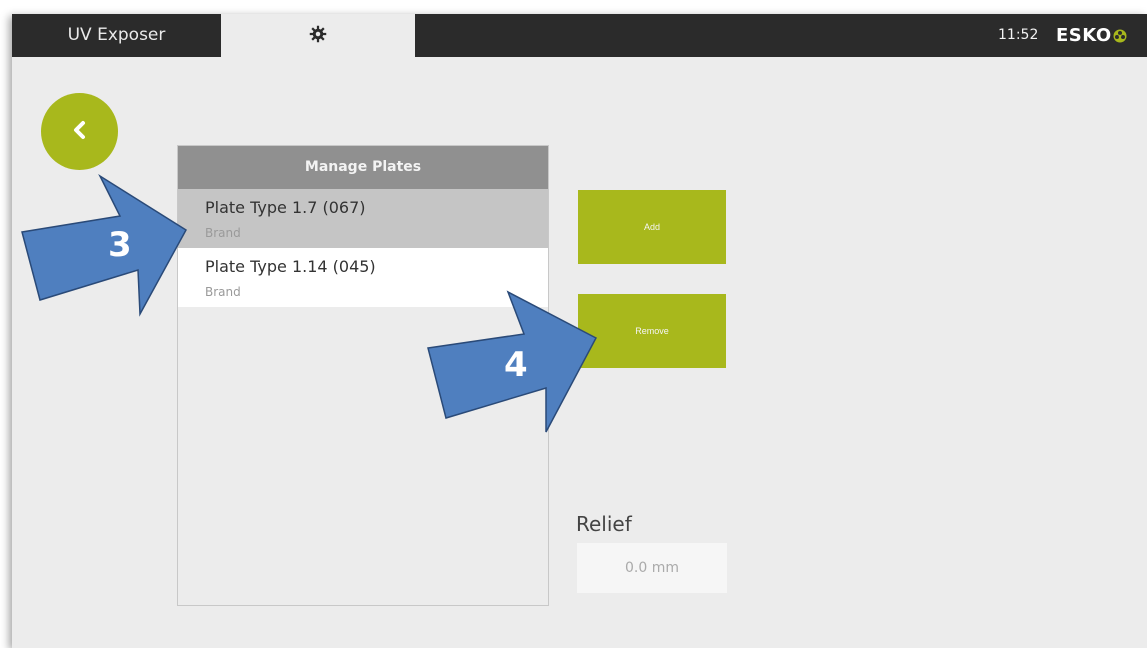 This screenshot has width=1147, height=648. I want to click on annotation-number-4: 4, so click(516, 365).